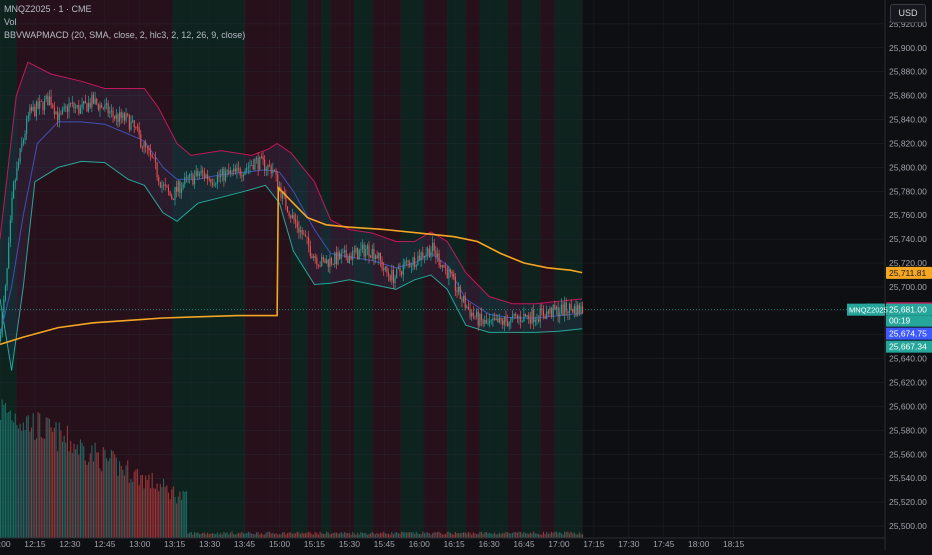 This screenshot has width=932, height=555. I want to click on lower_band-badge-text: 25,667.34, so click(908, 347).